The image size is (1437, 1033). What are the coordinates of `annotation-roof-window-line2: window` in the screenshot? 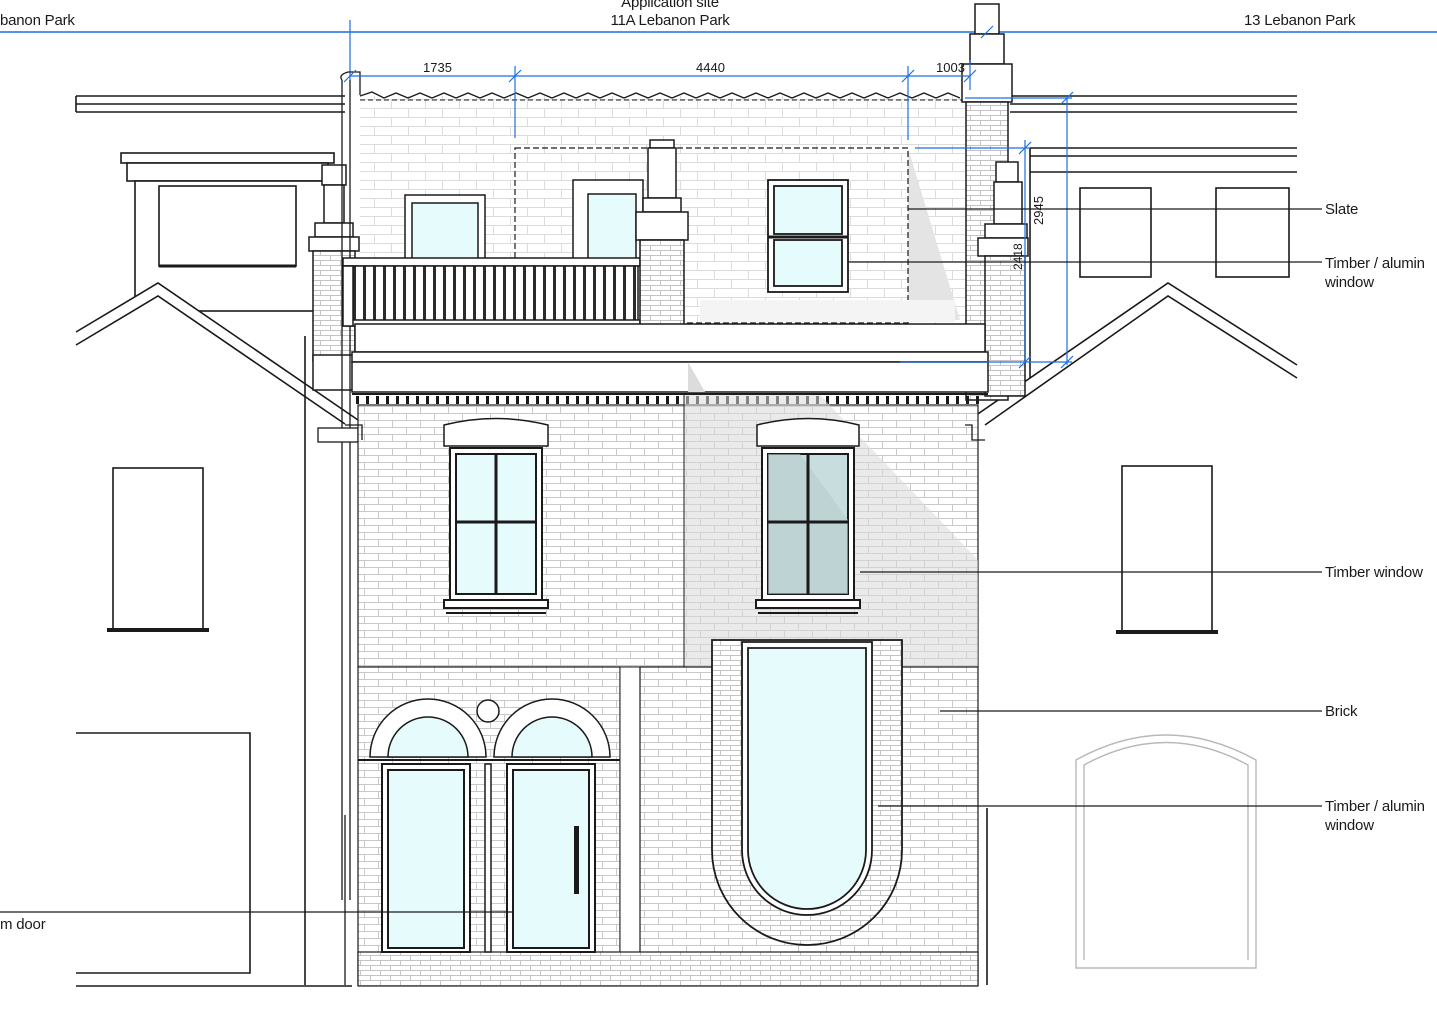 It's located at (1349, 282).